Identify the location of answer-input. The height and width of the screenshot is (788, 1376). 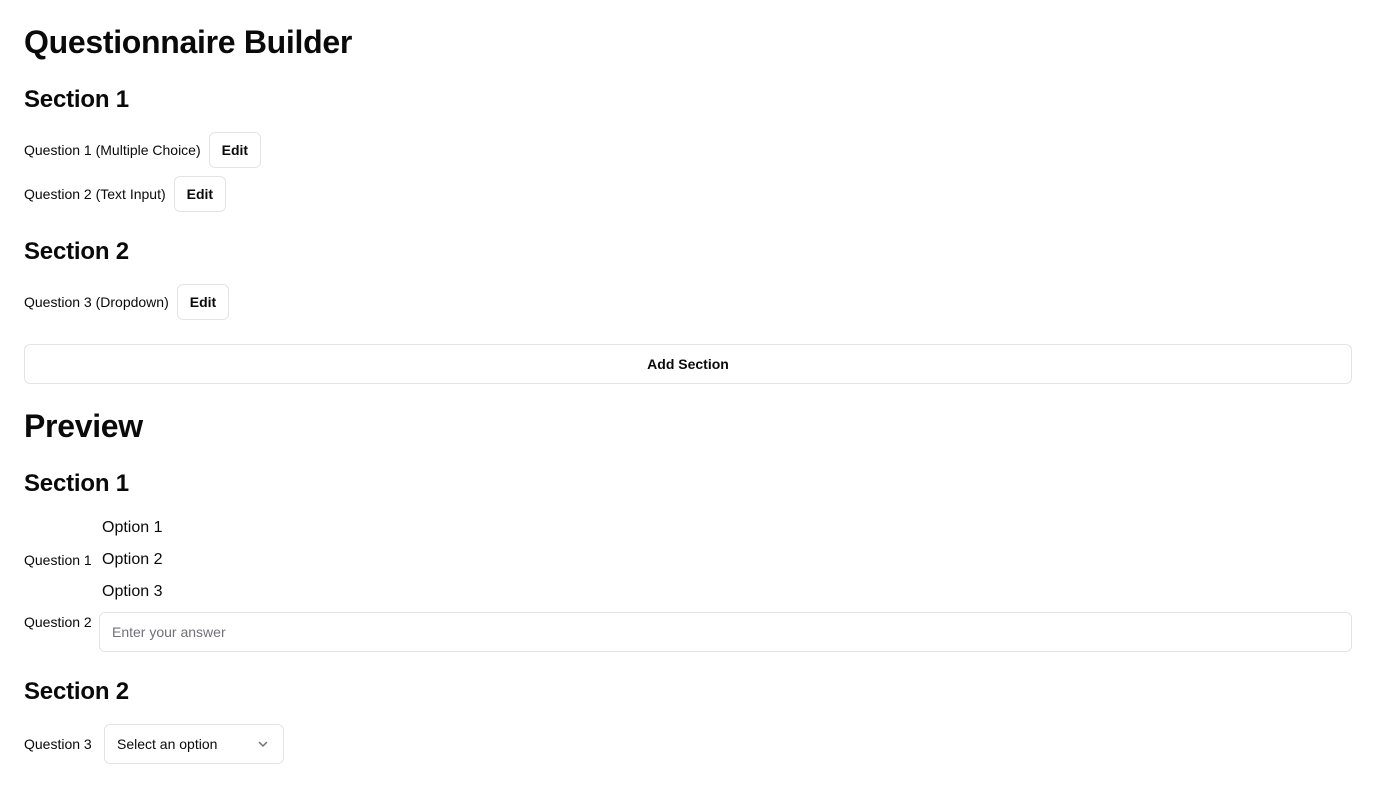
(725, 632).